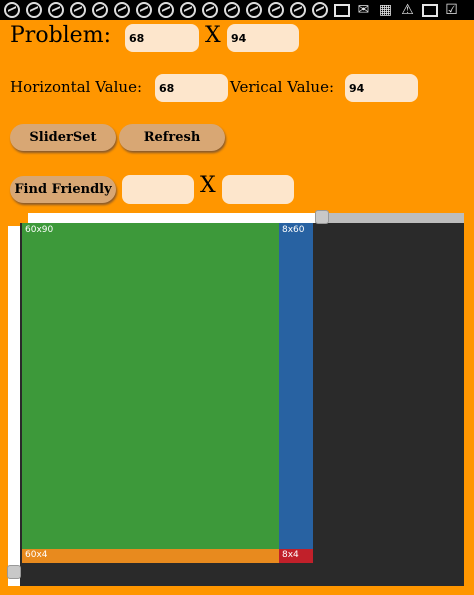 Image resolution: width=474 pixels, height=595 pixels. What do you see at coordinates (381, 88) in the screenshot?
I see `vertical-value-field: 94` at bounding box center [381, 88].